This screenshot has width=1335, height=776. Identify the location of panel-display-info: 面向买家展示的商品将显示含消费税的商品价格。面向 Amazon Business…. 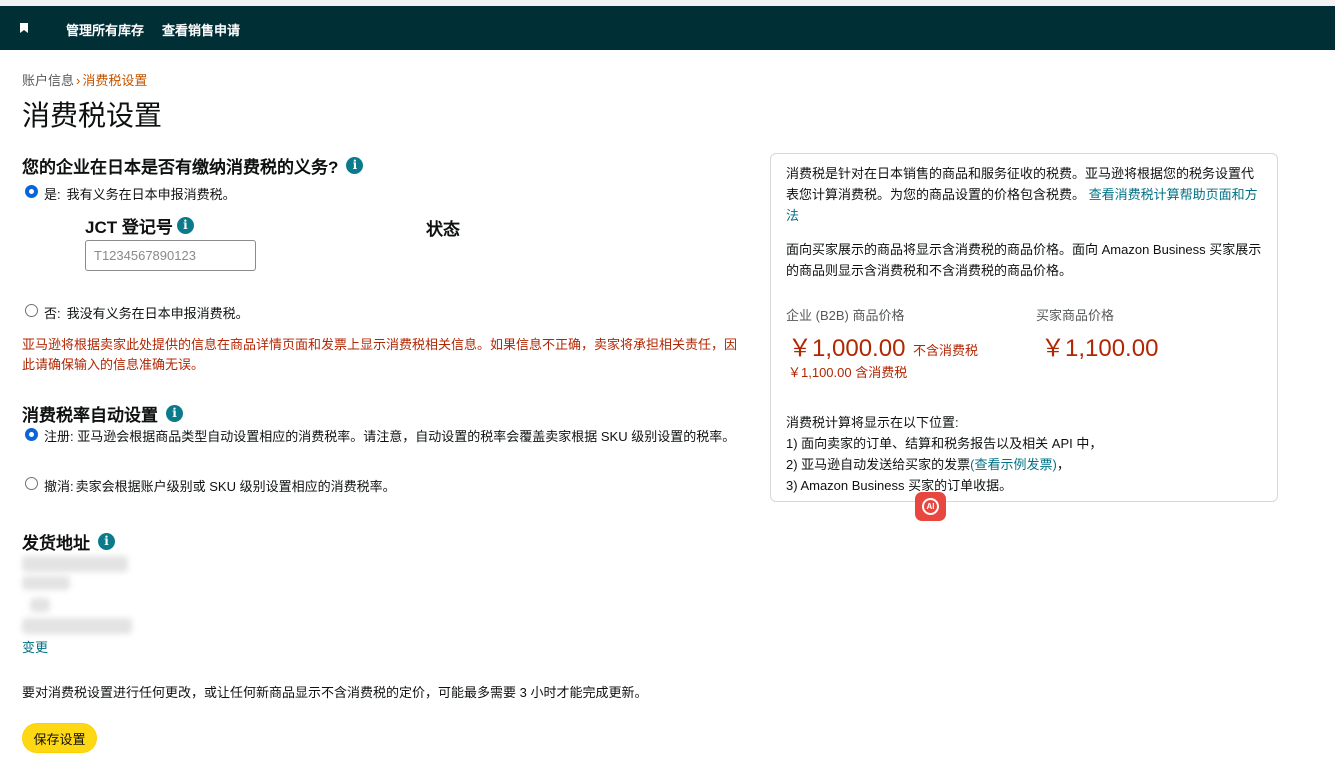
(1024, 260).